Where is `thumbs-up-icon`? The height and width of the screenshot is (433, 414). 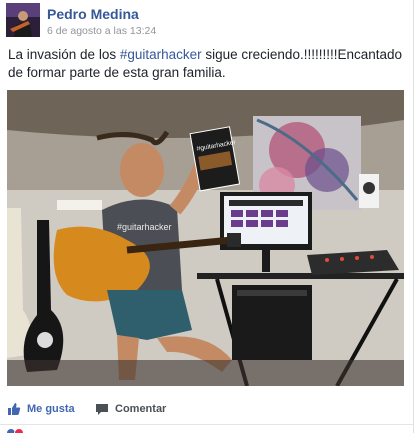
thumbs-up-icon is located at coordinates (14, 409).